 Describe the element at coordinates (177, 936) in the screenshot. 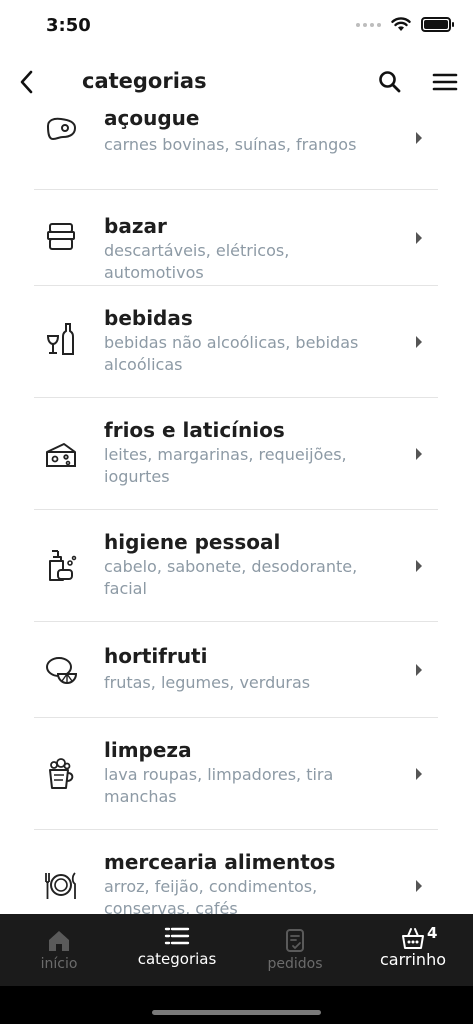

I see `list-icon` at that location.